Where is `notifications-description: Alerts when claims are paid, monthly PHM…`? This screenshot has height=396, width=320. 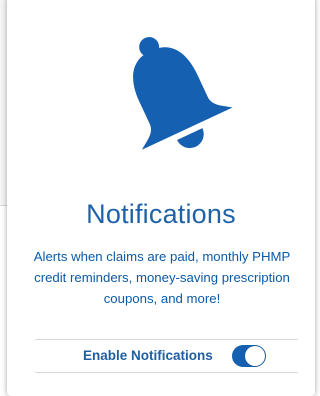 notifications-description: Alerts when claims are paid, monthly PHM… is located at coordinates (162, 277).